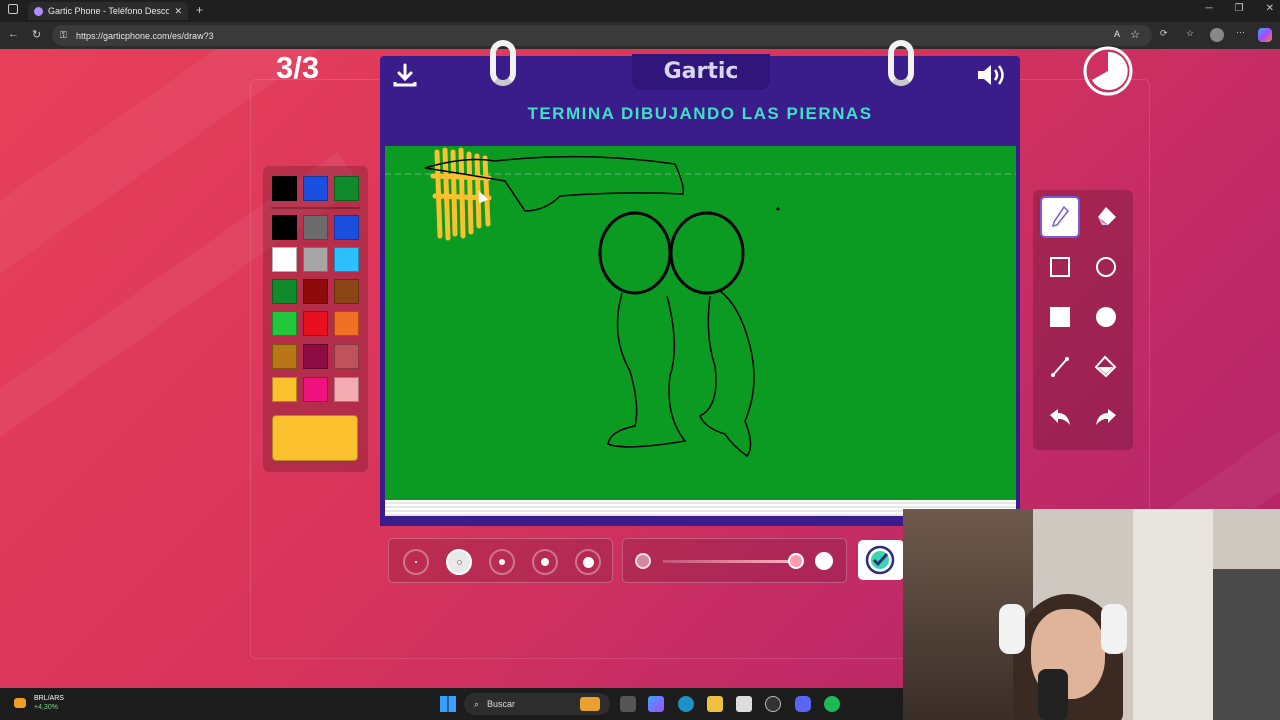 Image resolution: width=1280 pixels, height=720 pixels. I want to click on binder-ring-right, so click(901, 63).